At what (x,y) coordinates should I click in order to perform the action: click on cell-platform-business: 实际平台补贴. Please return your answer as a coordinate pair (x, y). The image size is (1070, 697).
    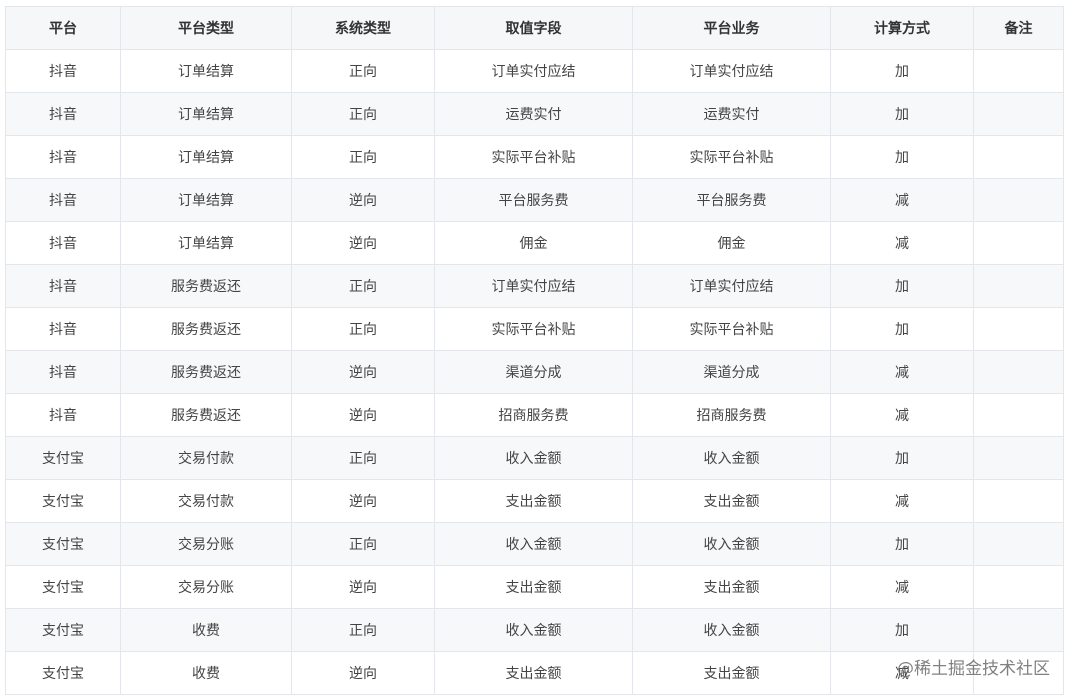
    Looking at the image, I should click on (731, 157).